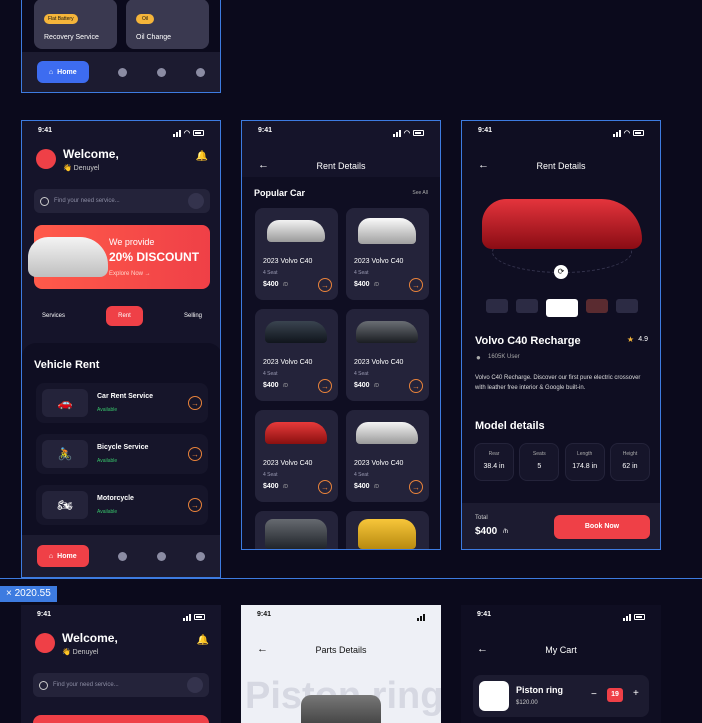 This screenshot has width=702, height=723. I want to click on list-item: 🏍 Motorcycle Available →, so click(122, 505).